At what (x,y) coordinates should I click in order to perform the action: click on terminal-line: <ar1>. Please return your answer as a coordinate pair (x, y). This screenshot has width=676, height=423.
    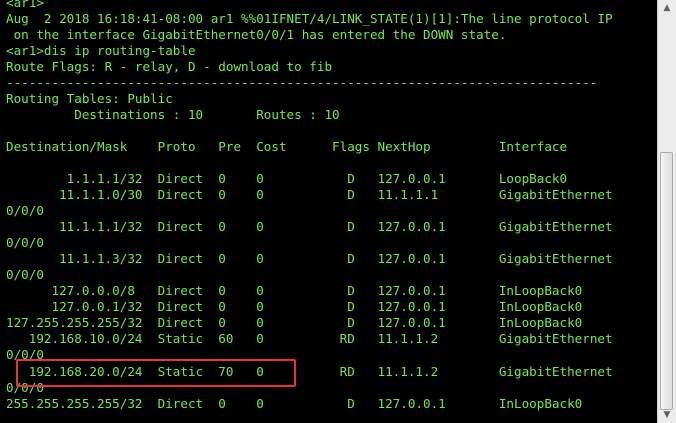
    Looking at the image, I should click on (25, 5).